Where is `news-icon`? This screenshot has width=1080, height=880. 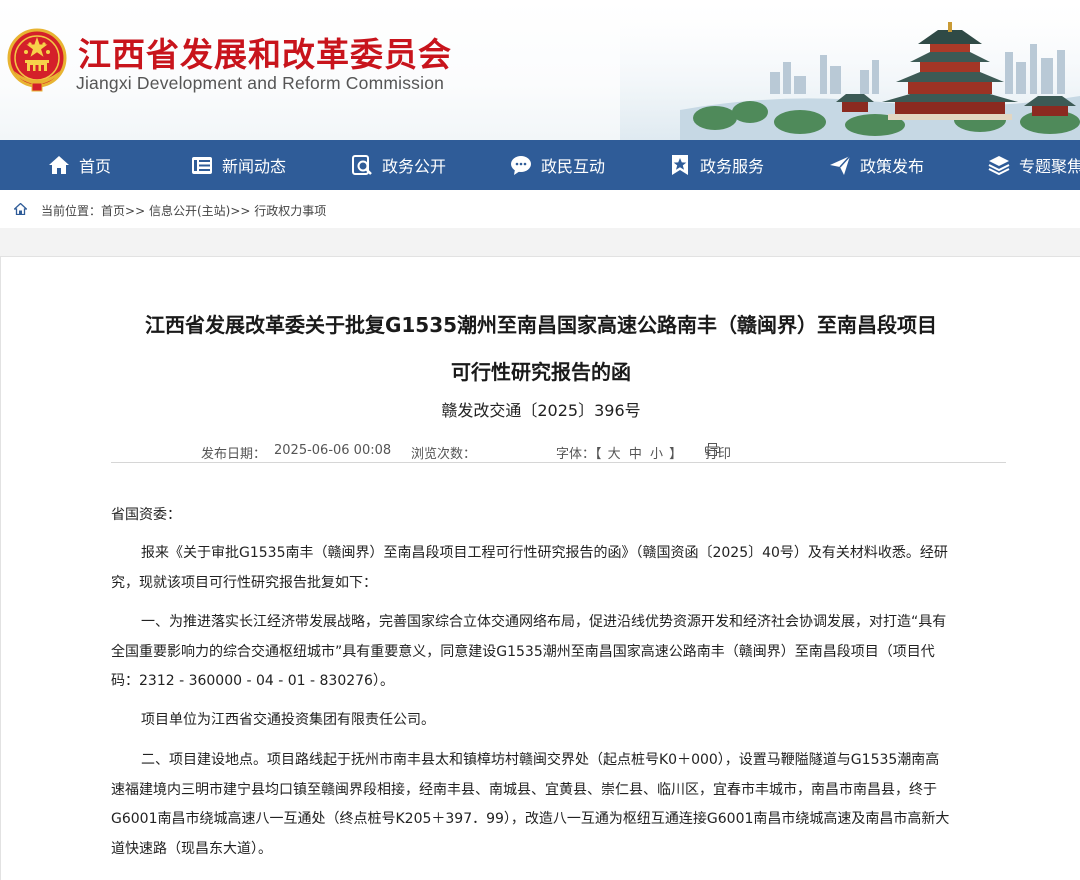 news-icon is located at coordinates (202, 165).